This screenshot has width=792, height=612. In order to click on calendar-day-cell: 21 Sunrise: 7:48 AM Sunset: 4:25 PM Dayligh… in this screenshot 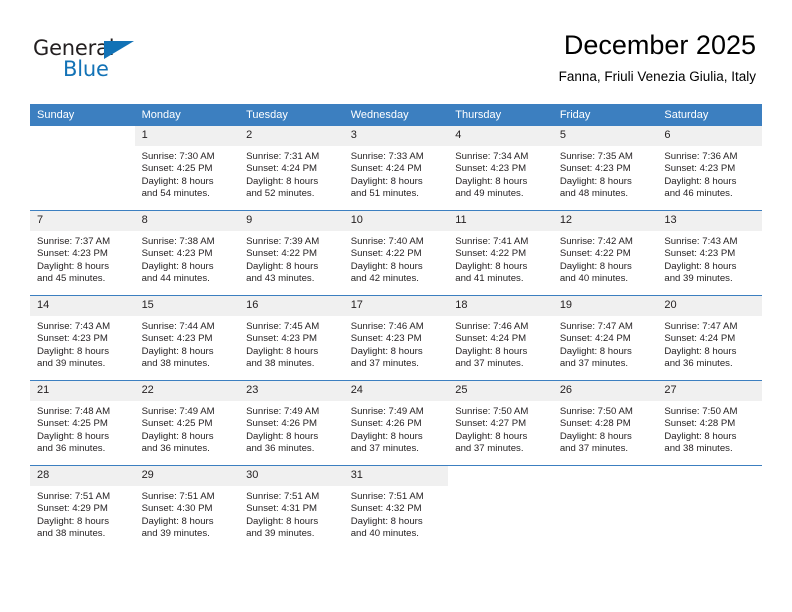, I will do `click(82, 423)`.